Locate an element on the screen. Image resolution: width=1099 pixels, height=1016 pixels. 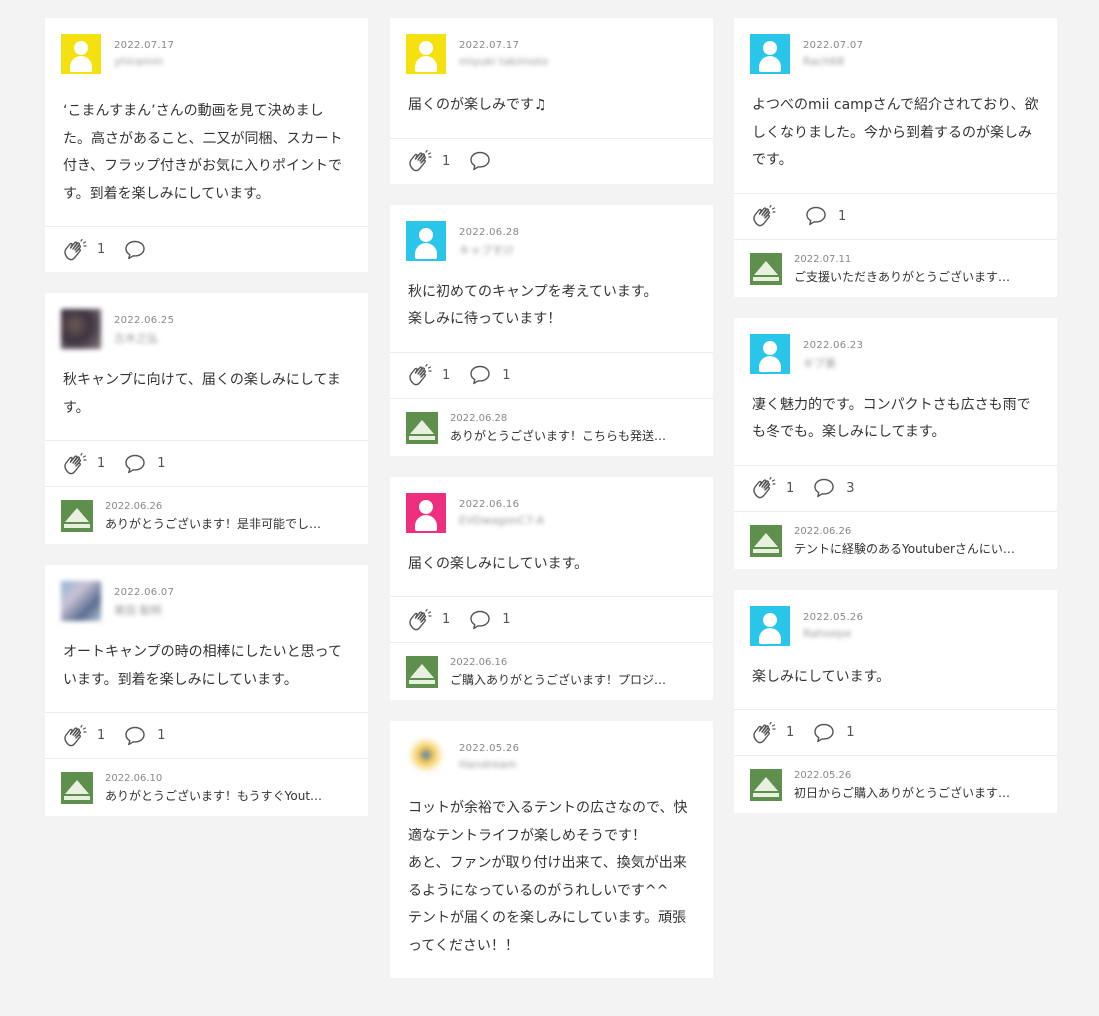
user-name: Rach68 is located at coordinates (833, 61).